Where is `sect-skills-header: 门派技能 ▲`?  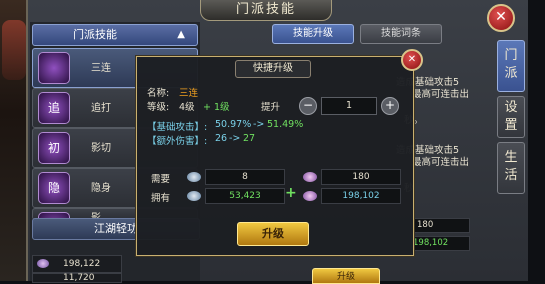 sect-skills-header: 门派技能 ▲ is located at coordinates (115, 35).